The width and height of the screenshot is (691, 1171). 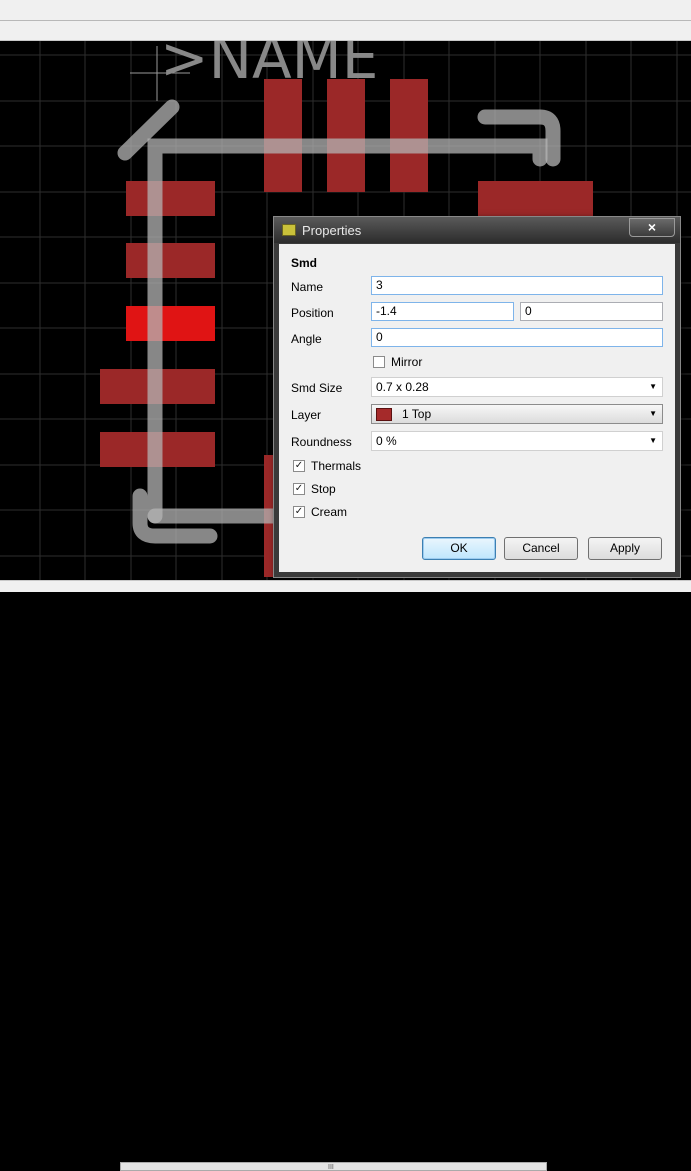 I want to click on pad-left-3-selected, so click(x=170, y=323).